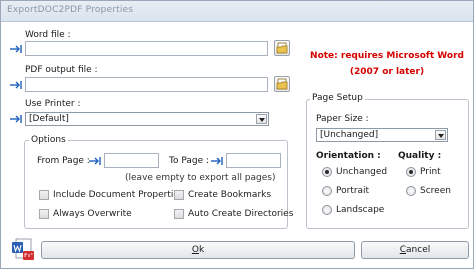 Image resolution: width=474 pixels, height=269 pixels. I want to click on orientation-landscape-radio, so click(327, 210).